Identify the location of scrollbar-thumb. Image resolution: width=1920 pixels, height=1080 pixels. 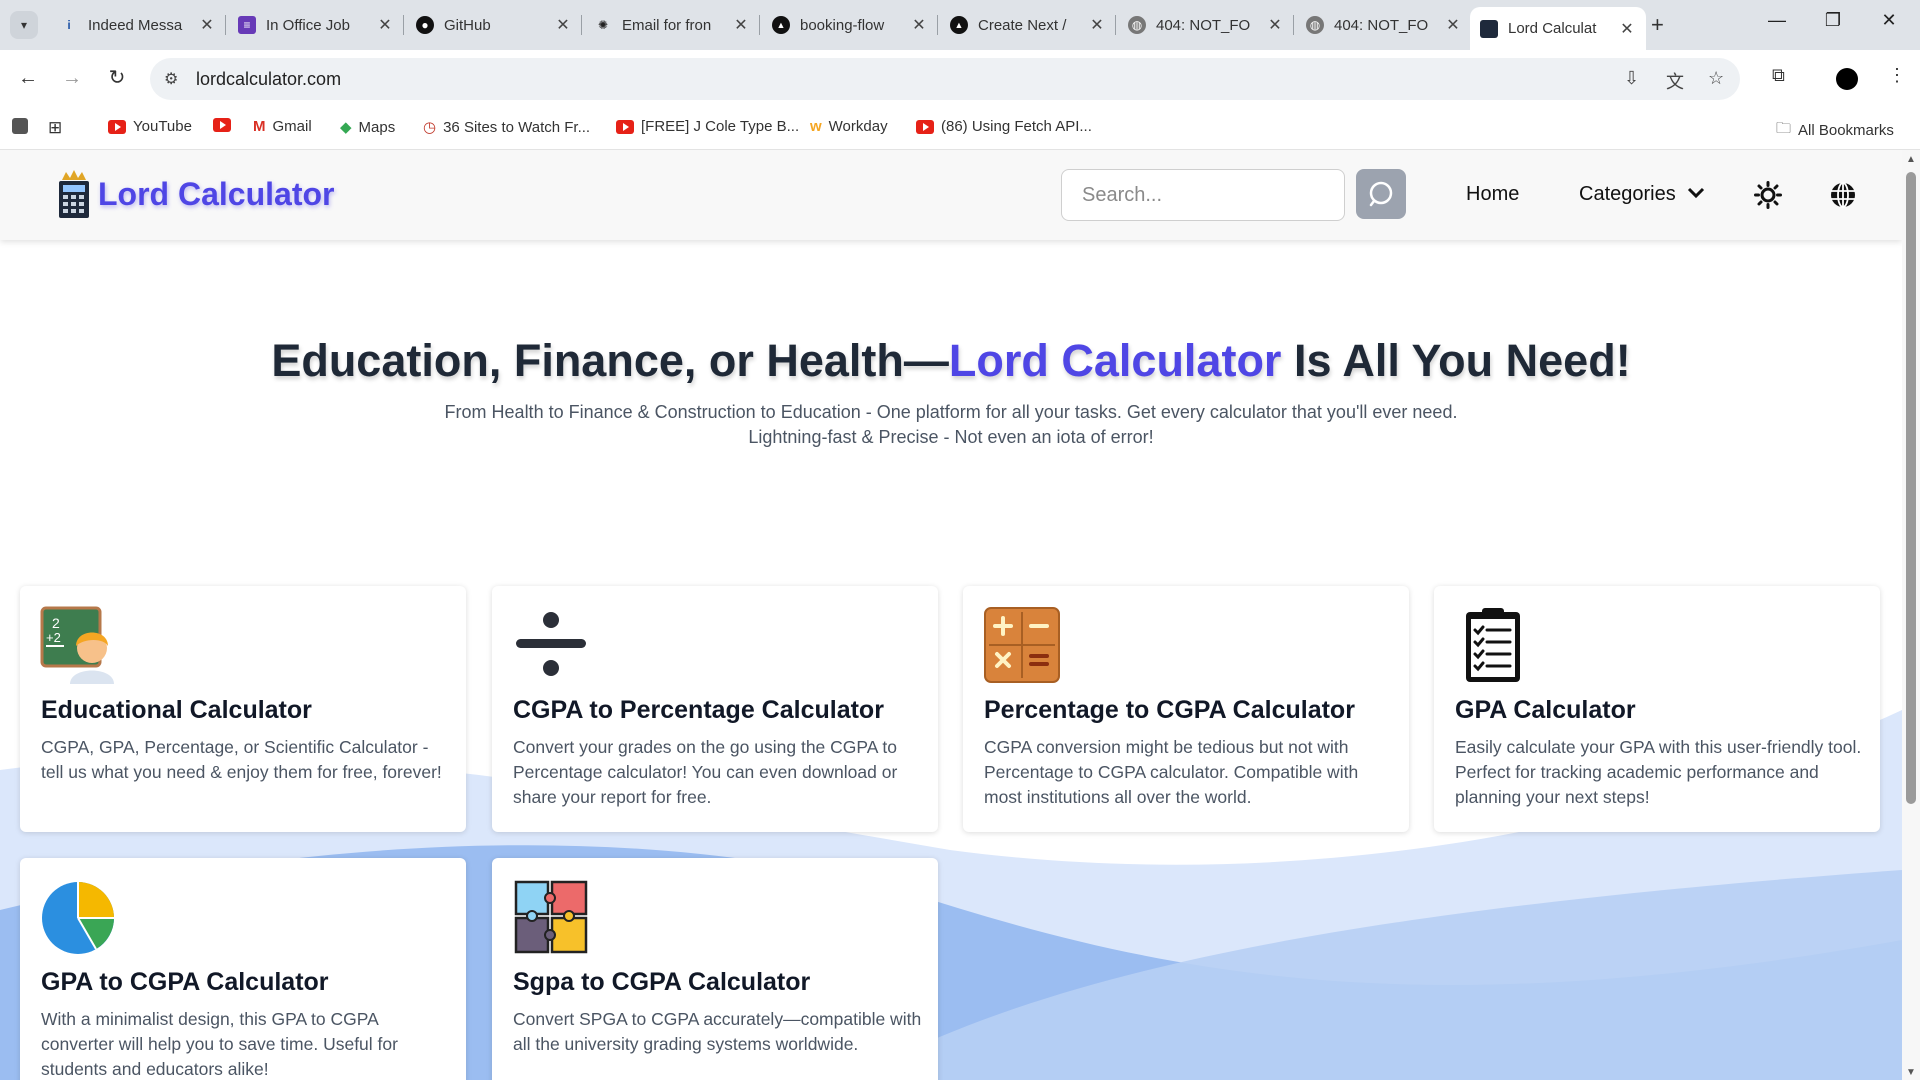
(1911, 488).